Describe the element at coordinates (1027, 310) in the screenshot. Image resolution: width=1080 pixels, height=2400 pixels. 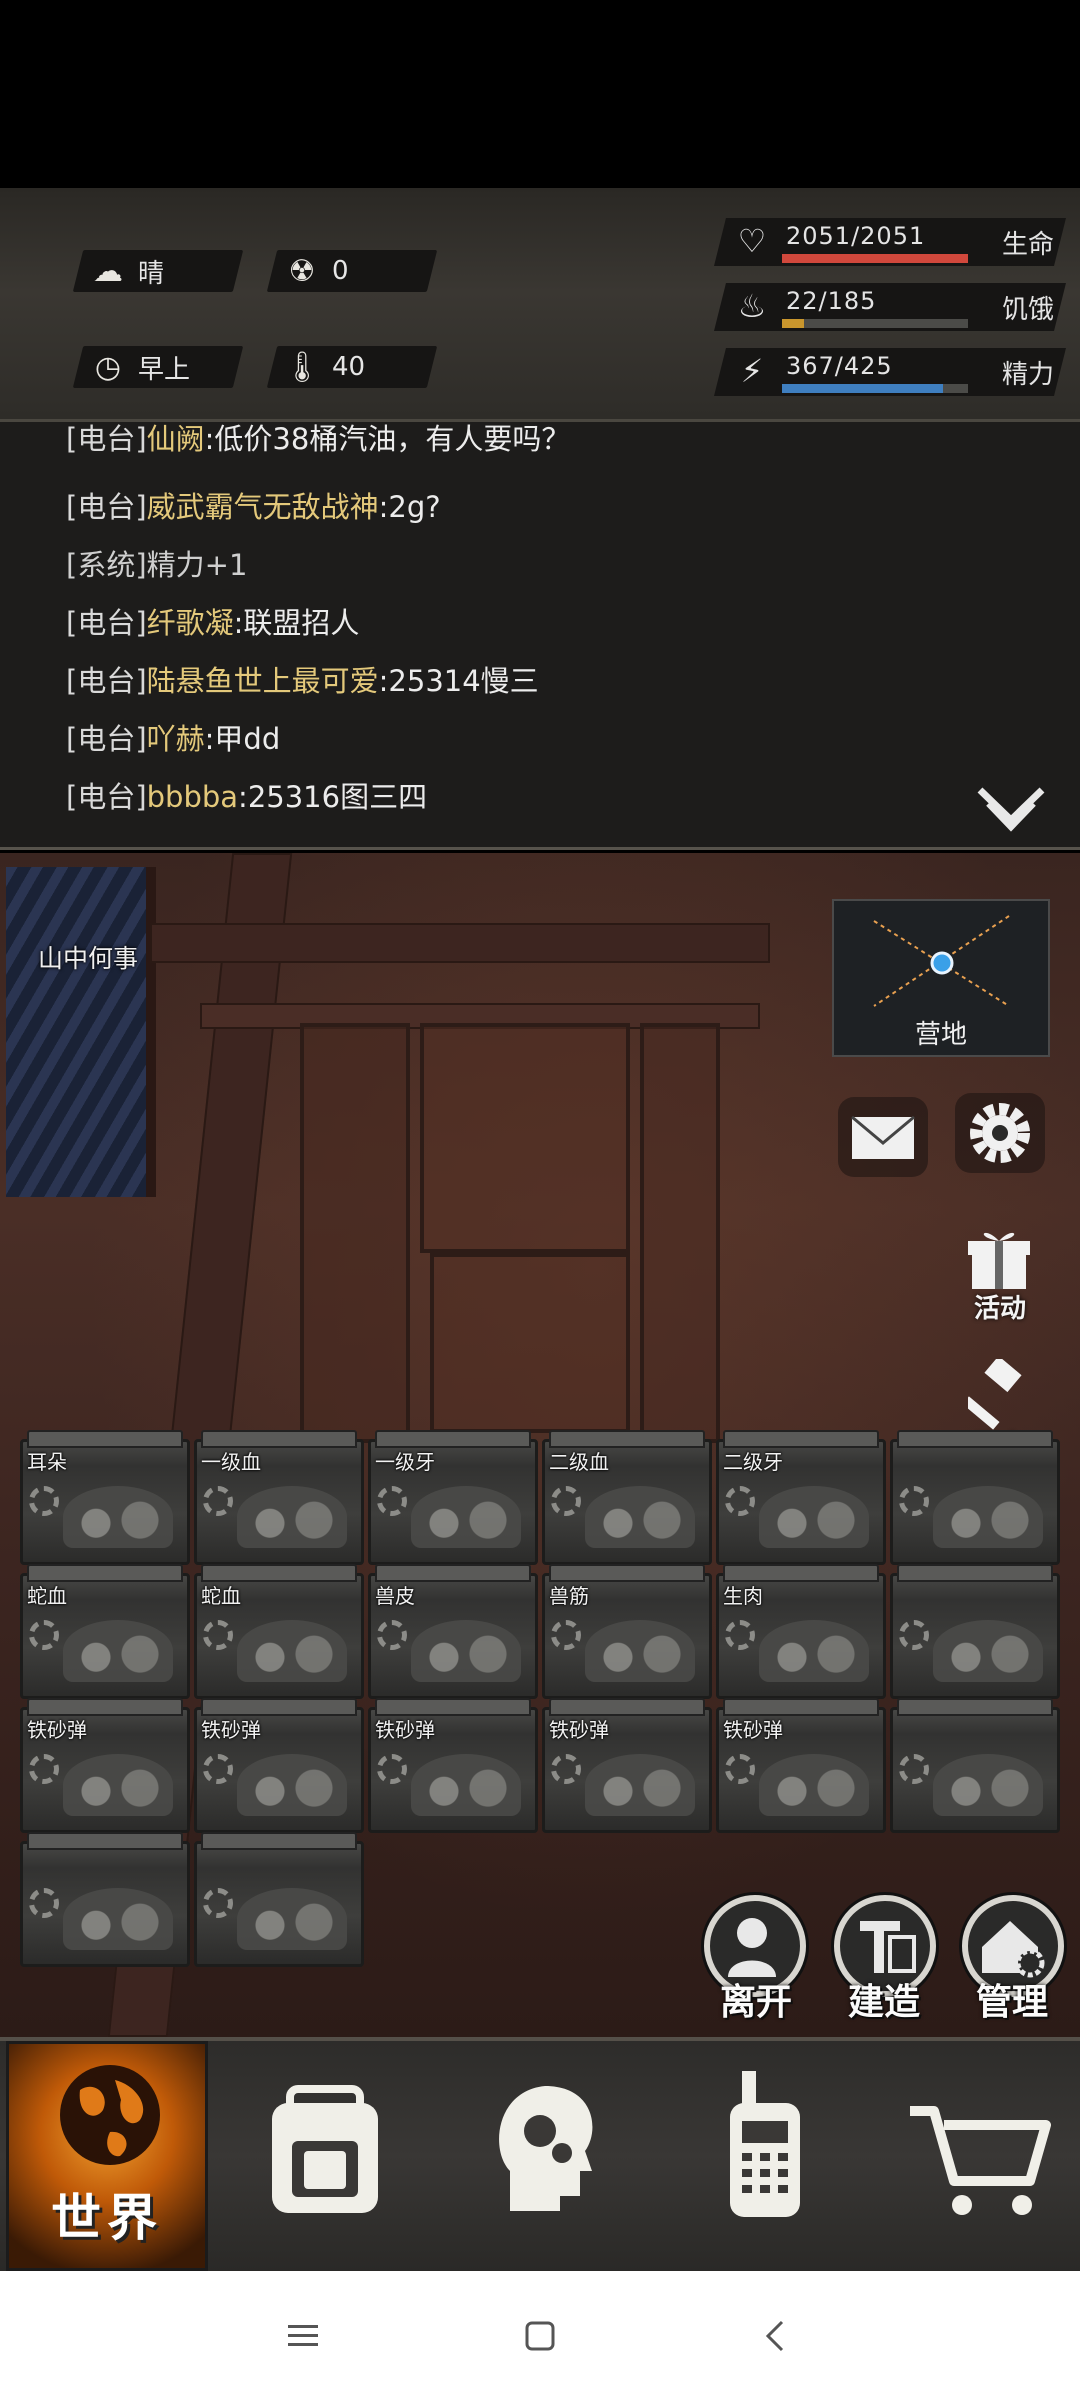
I see `hunger-label: 饥饿` at that location.